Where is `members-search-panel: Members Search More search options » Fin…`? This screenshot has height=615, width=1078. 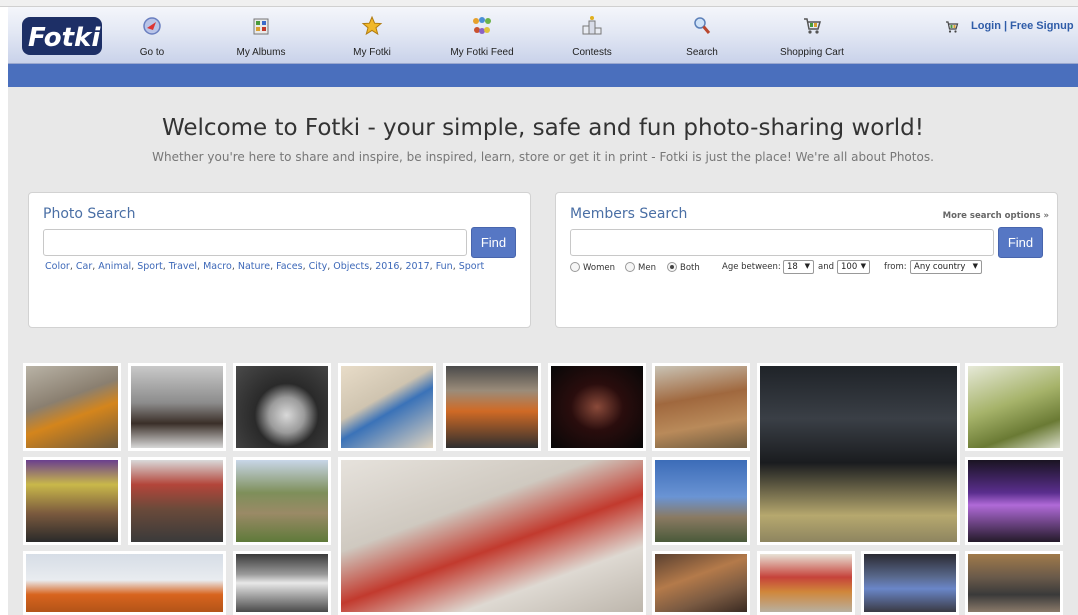 members-search-panel: Members Search More search options » Fin… is located at coordinates (806, 260).